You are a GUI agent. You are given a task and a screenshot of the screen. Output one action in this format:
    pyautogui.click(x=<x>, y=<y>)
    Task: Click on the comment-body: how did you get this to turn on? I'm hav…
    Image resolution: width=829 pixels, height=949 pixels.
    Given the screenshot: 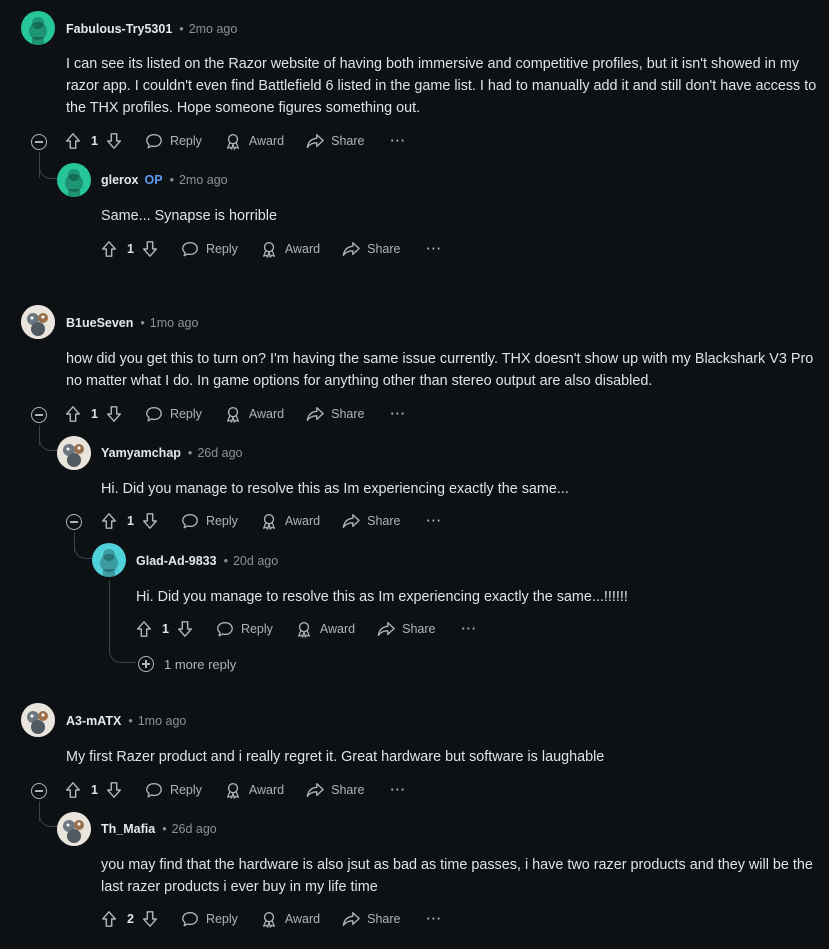 What is the action you would take?
    pyautogui.click(x=440, y=370)
    